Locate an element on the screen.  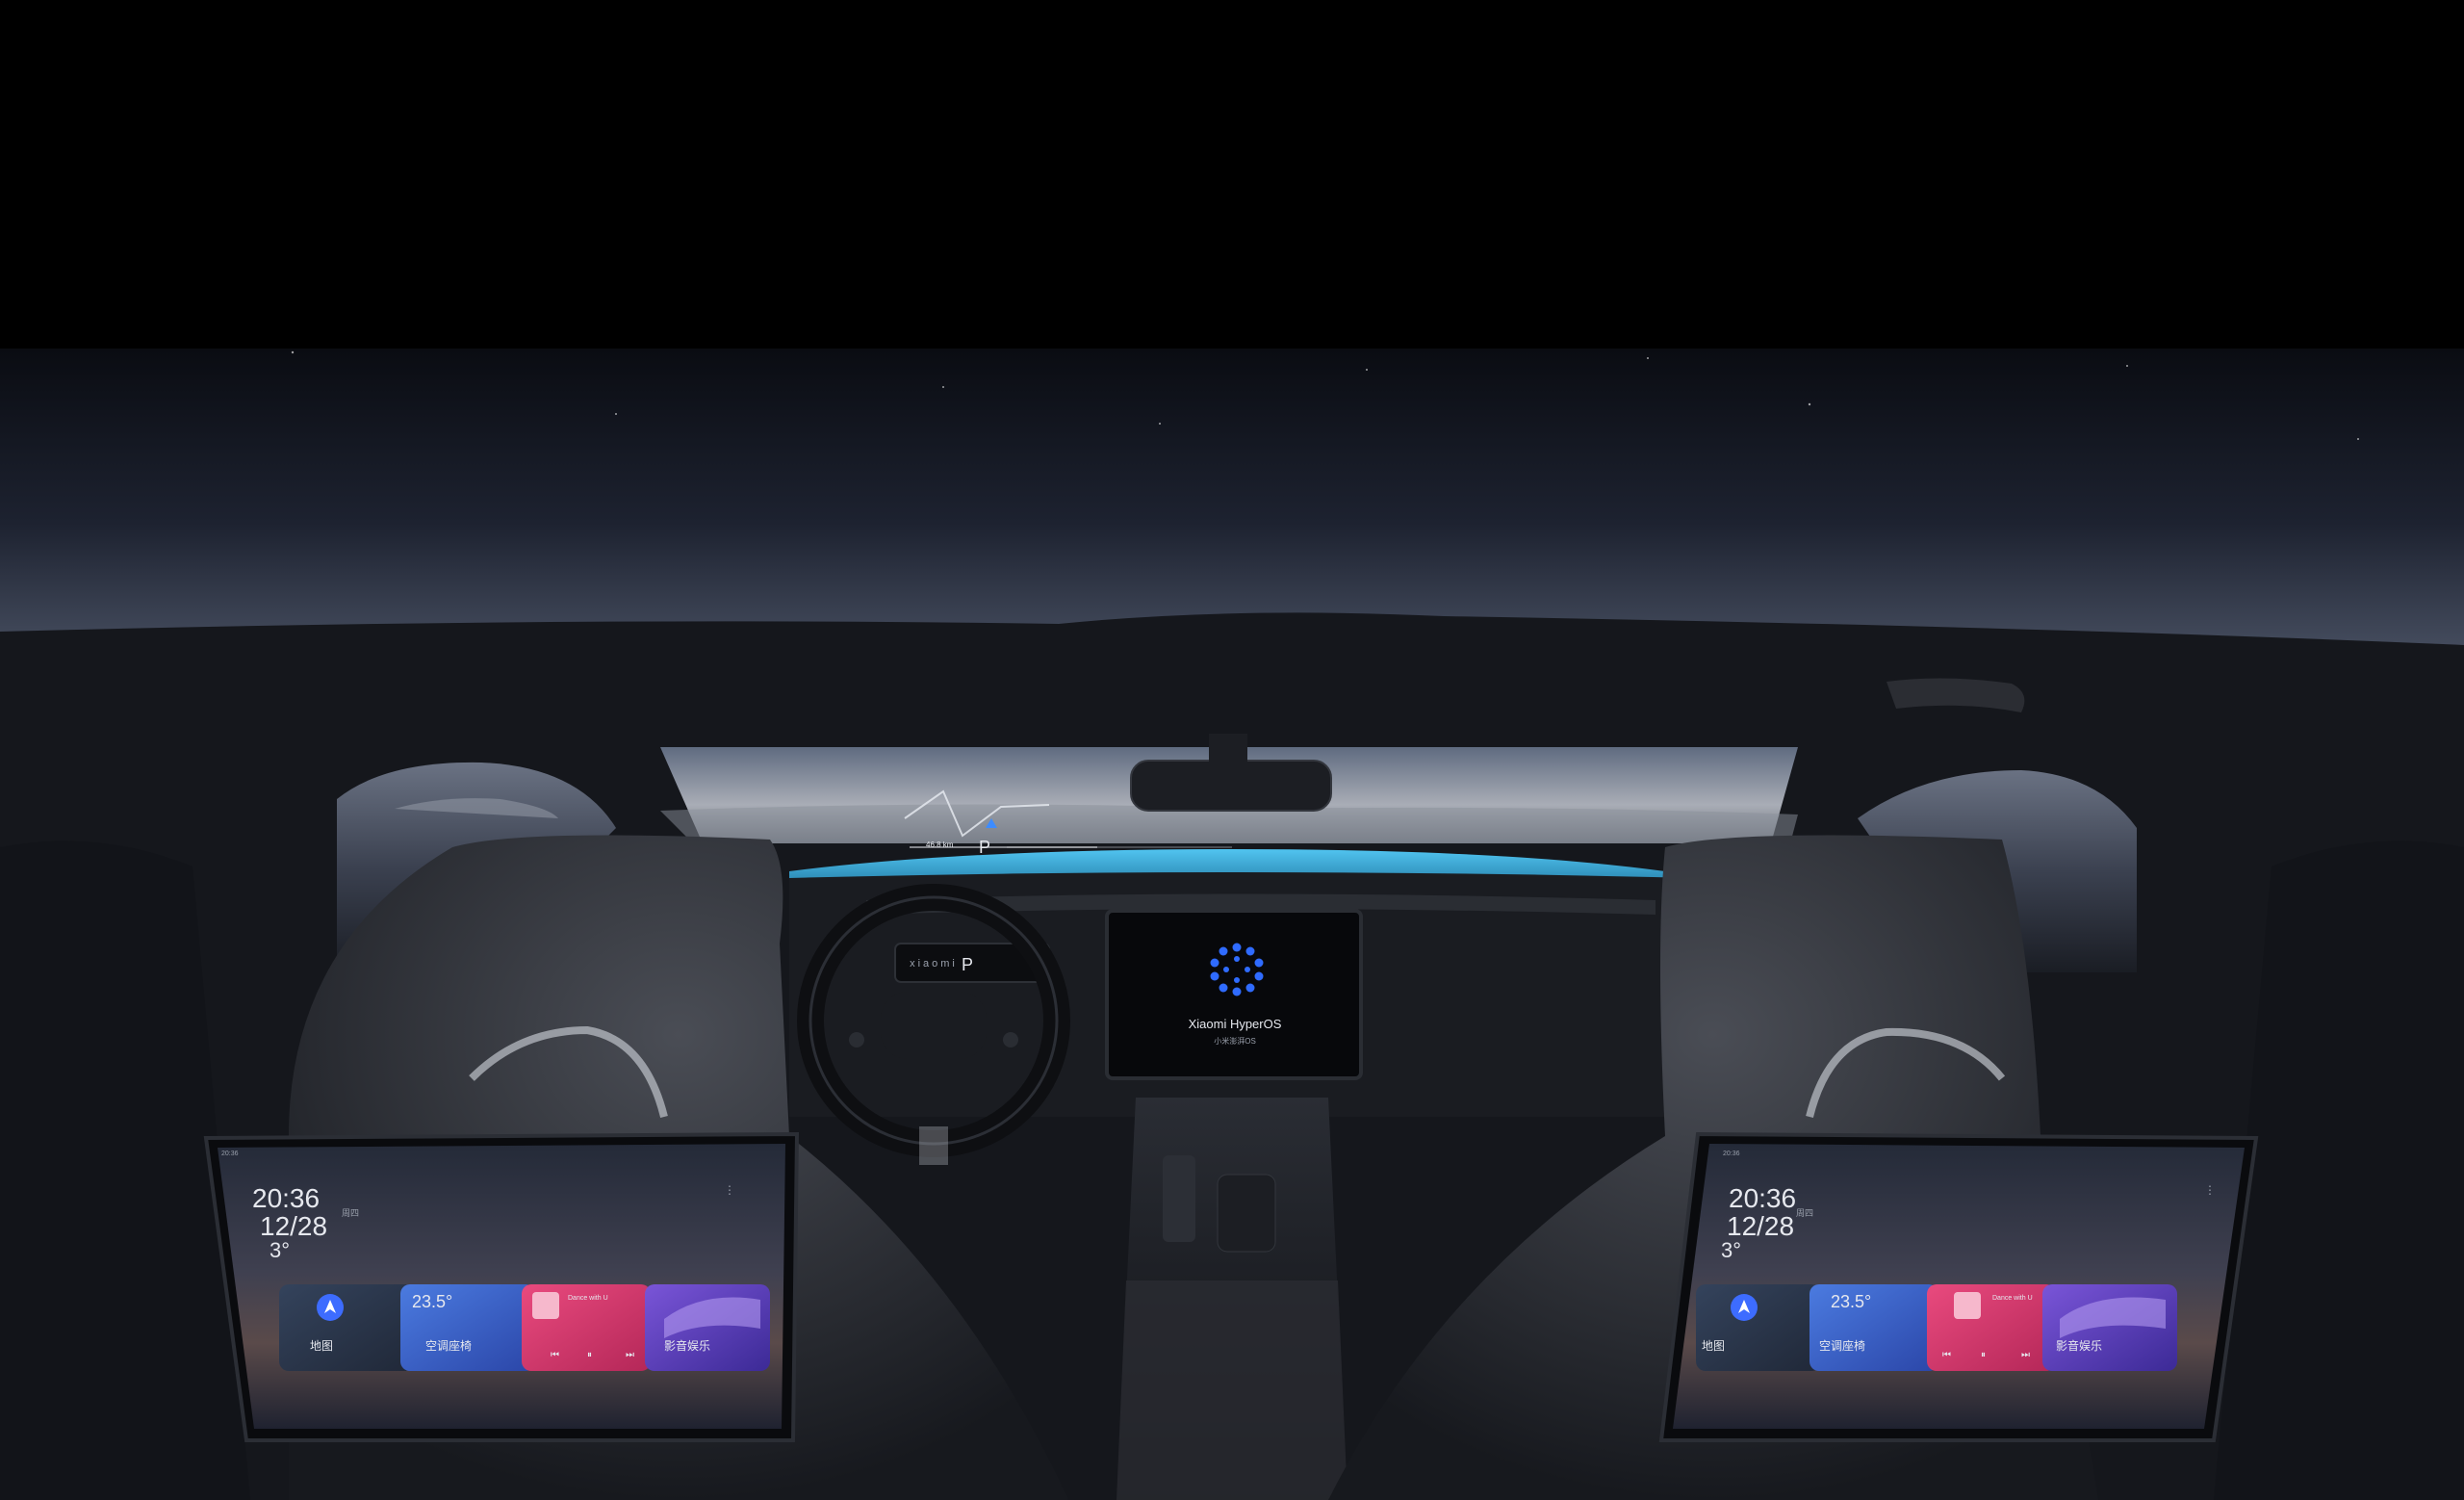
tablet-right-card-climate: 23.5° 空调座椅 is located at coordinates (1874, 1327).